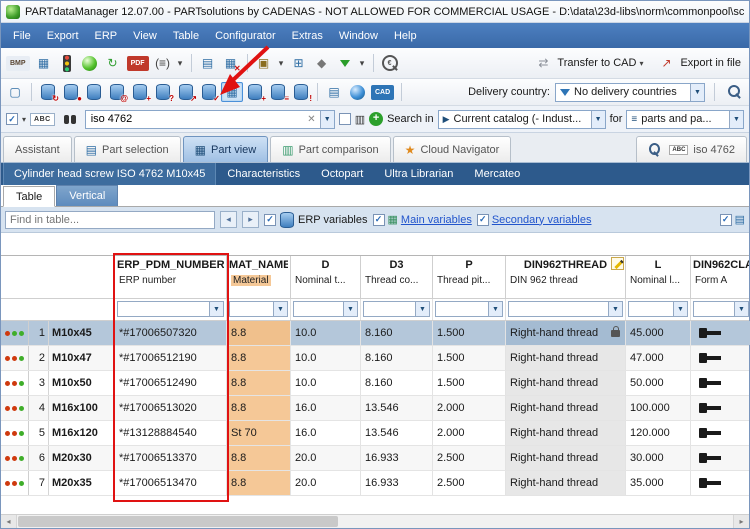 The width and height of the screenshot is (750, 529). Describe the element at coordinates (258, 309) in the screenshot. I see `filter-material: ▼` at that location.